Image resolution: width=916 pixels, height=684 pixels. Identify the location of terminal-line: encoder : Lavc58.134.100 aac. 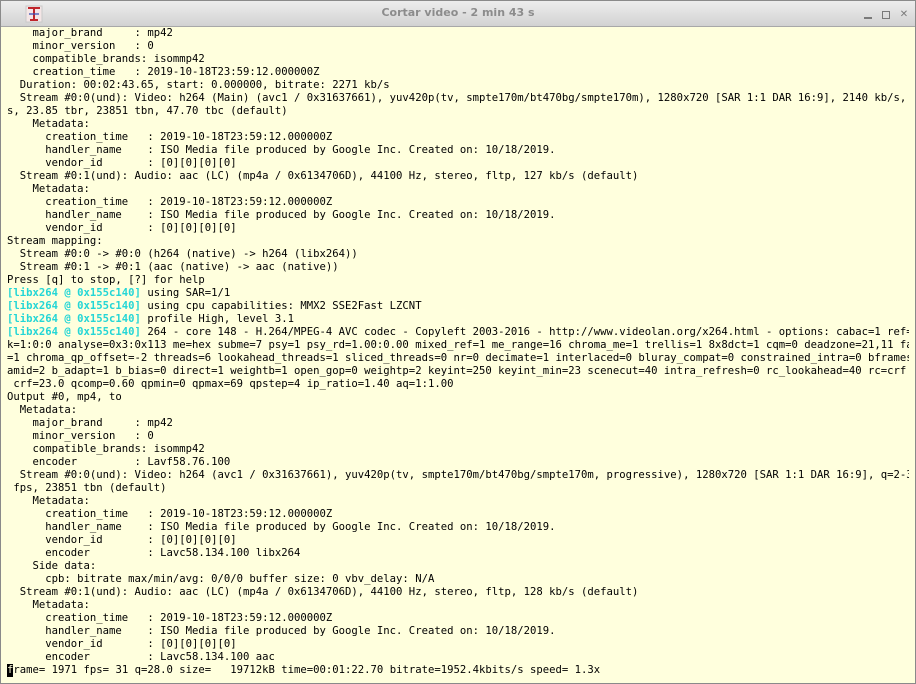
(141, 657).